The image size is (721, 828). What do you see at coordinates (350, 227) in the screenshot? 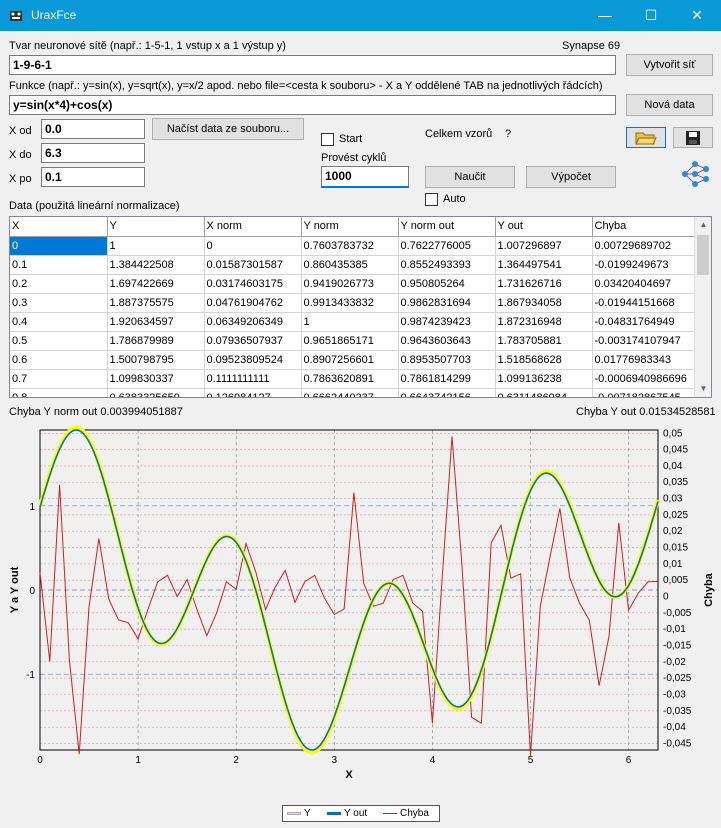
I see `column-header: Y norm` at bounding box center [350, 227].